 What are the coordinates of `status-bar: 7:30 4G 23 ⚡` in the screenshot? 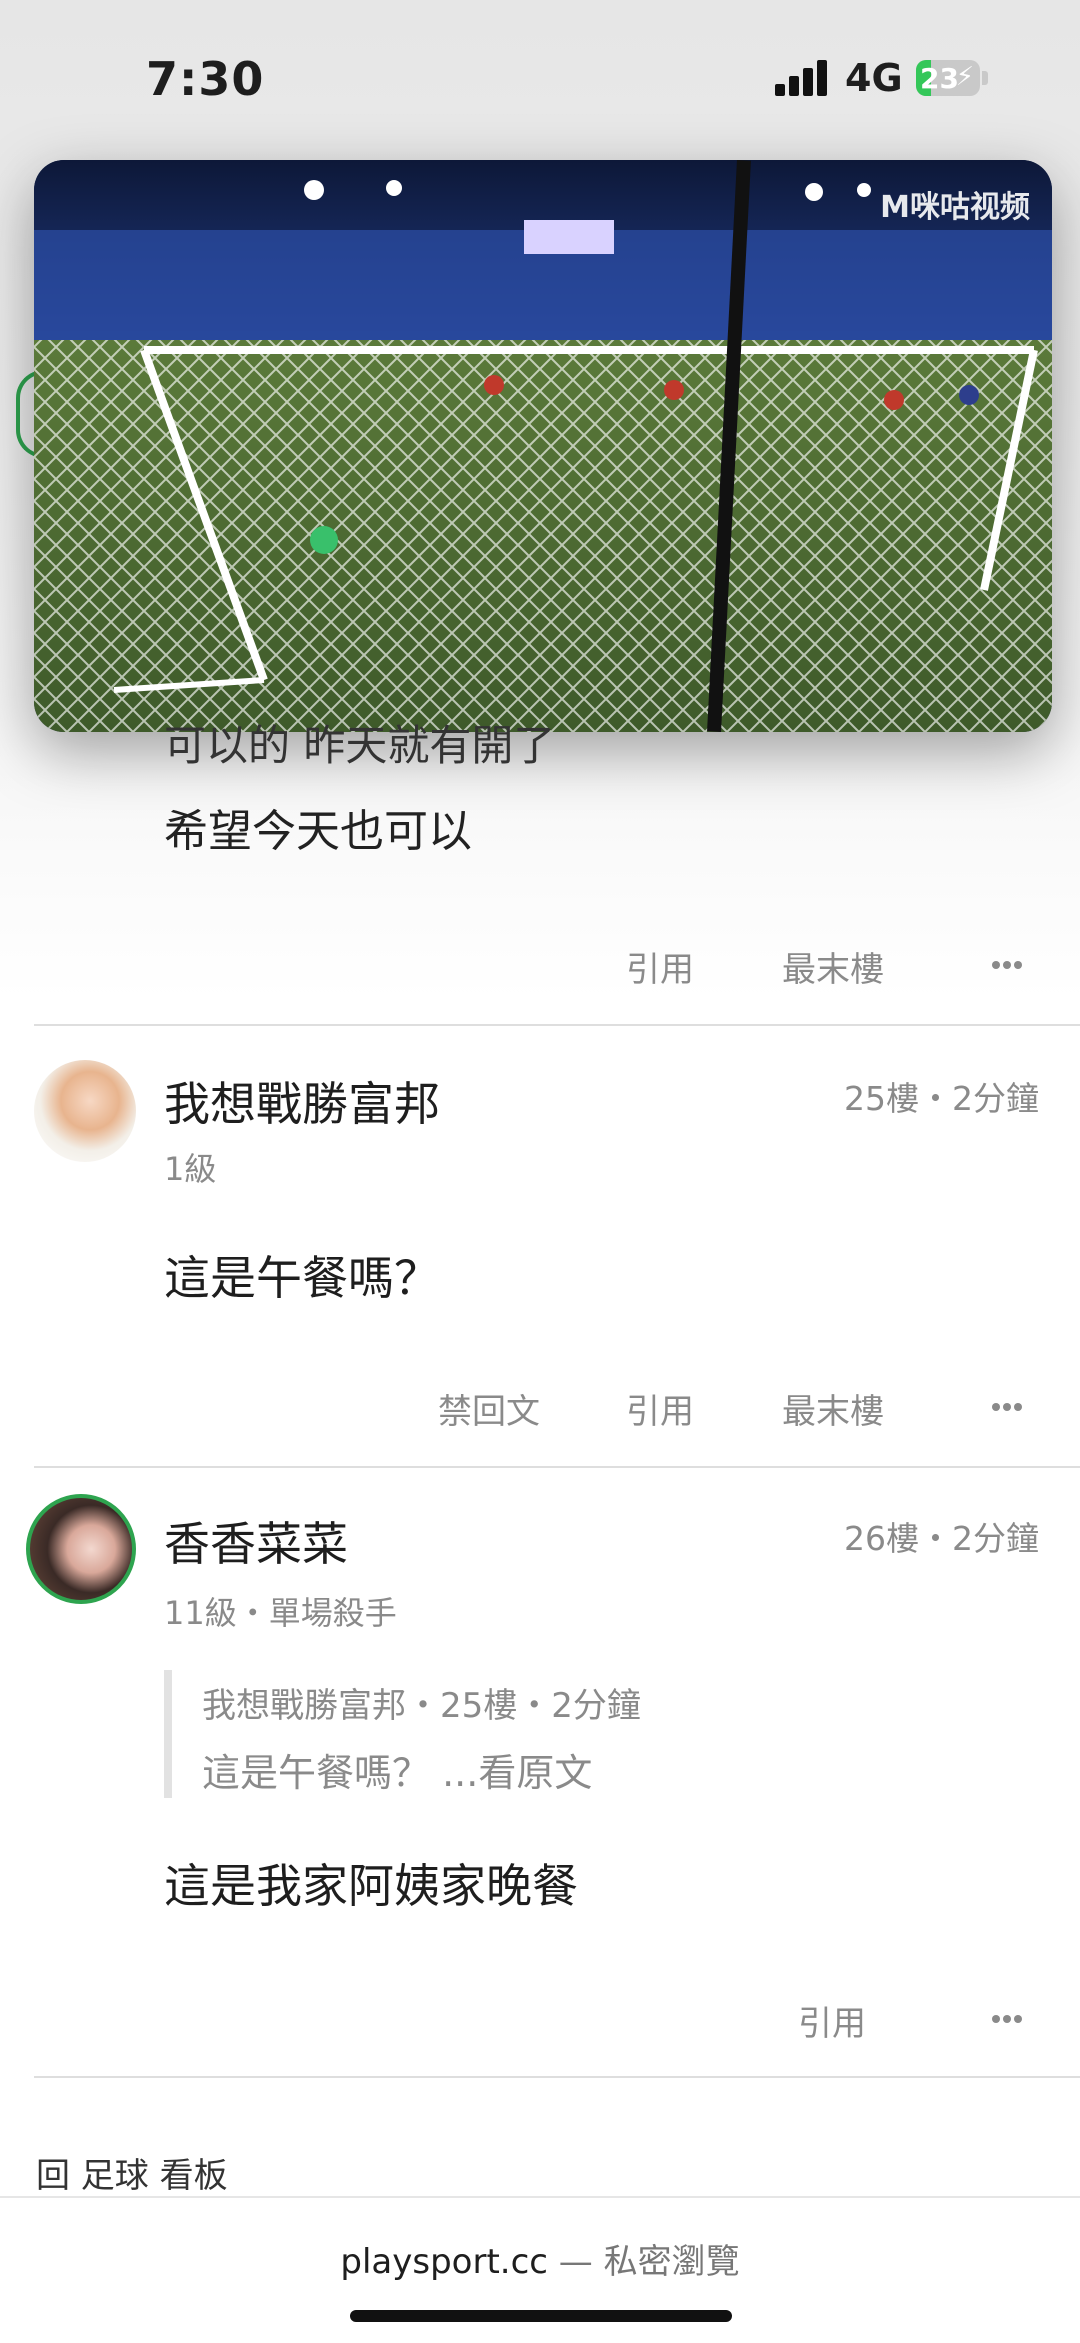 It's located at (540, 75).